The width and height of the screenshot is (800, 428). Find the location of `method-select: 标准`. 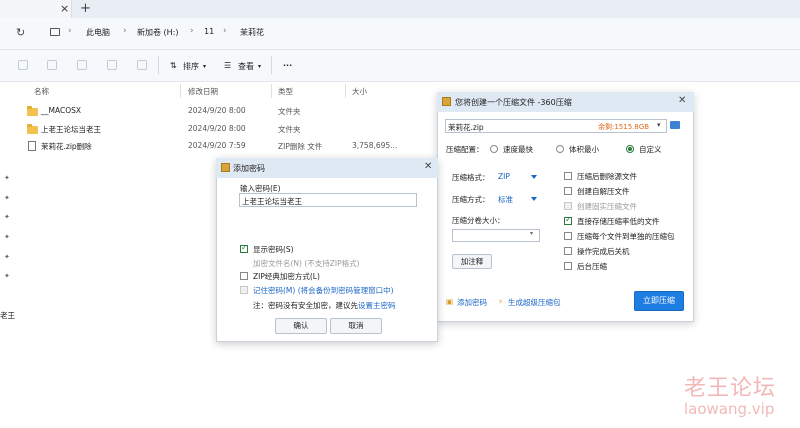

method-select: 标准 is located at coordinates (505, 199).